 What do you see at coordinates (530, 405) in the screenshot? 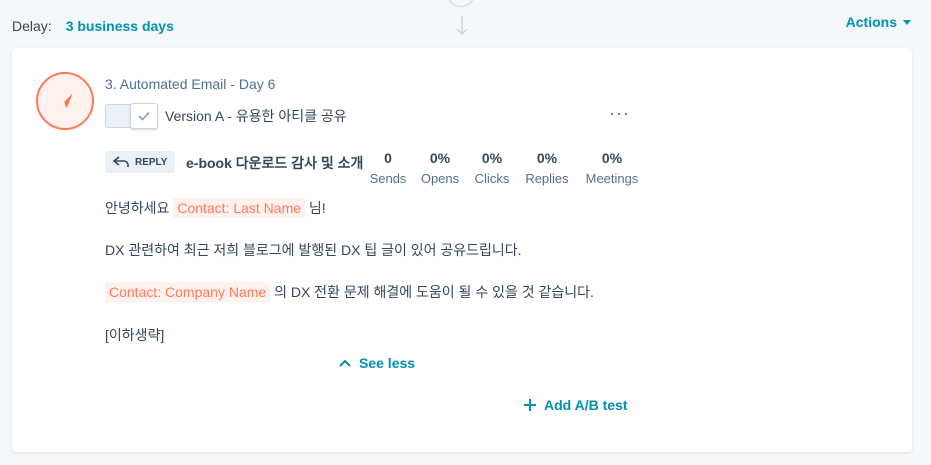
I see `plus-icon` at bounding box center [530, 405].